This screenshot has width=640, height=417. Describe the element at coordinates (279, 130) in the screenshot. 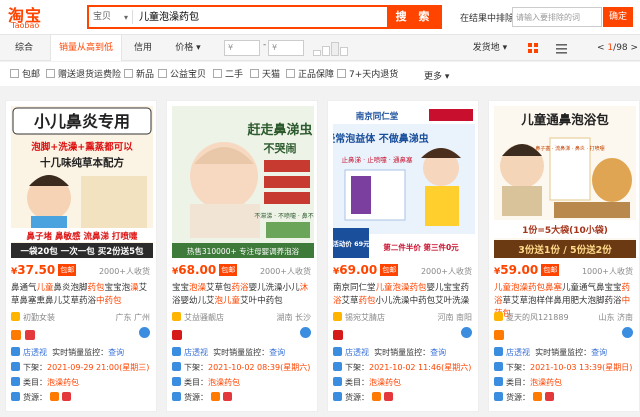

I see `svg-text: 赶走鼻涕虫` at that location.